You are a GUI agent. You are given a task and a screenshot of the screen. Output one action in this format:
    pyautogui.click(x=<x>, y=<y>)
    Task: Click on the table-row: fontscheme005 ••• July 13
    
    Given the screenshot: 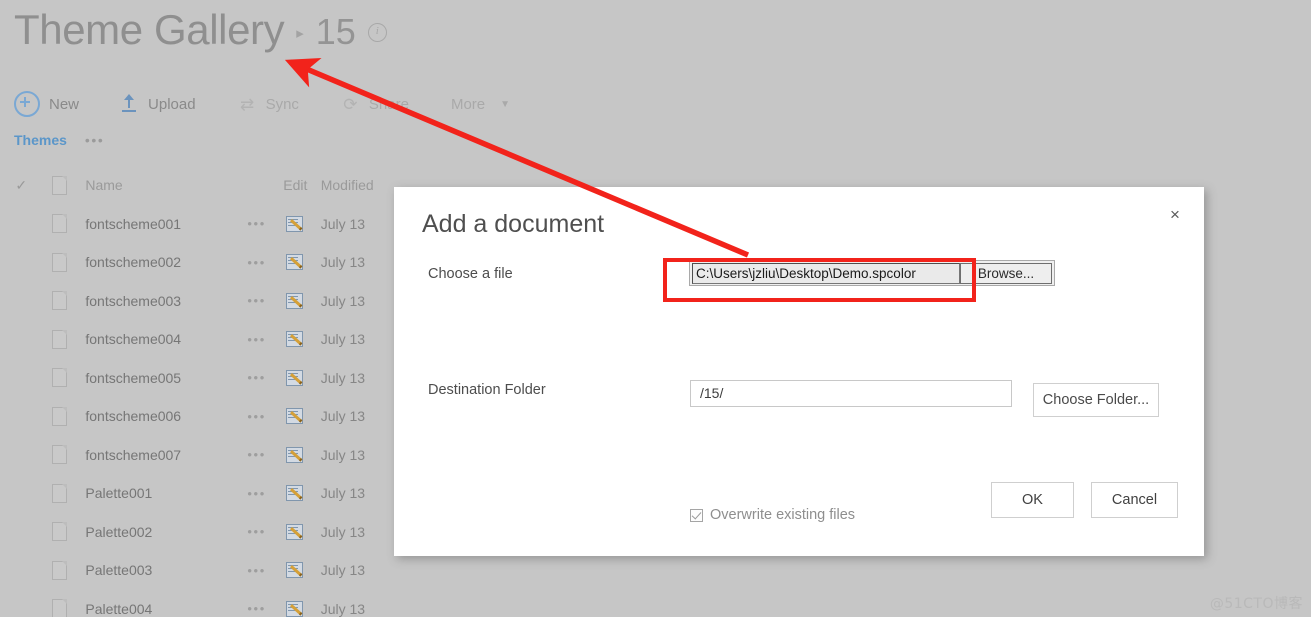 What is the action you would take?
    pyautogui.click(x=200, y=378)
    